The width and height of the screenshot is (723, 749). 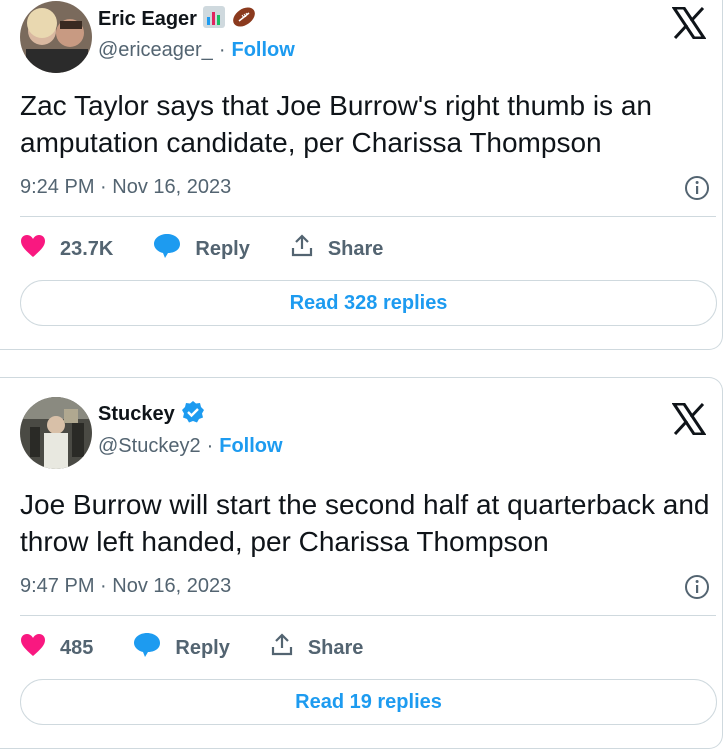 I want to click on author-row: Eric Eager, so click(x=177, y=19).